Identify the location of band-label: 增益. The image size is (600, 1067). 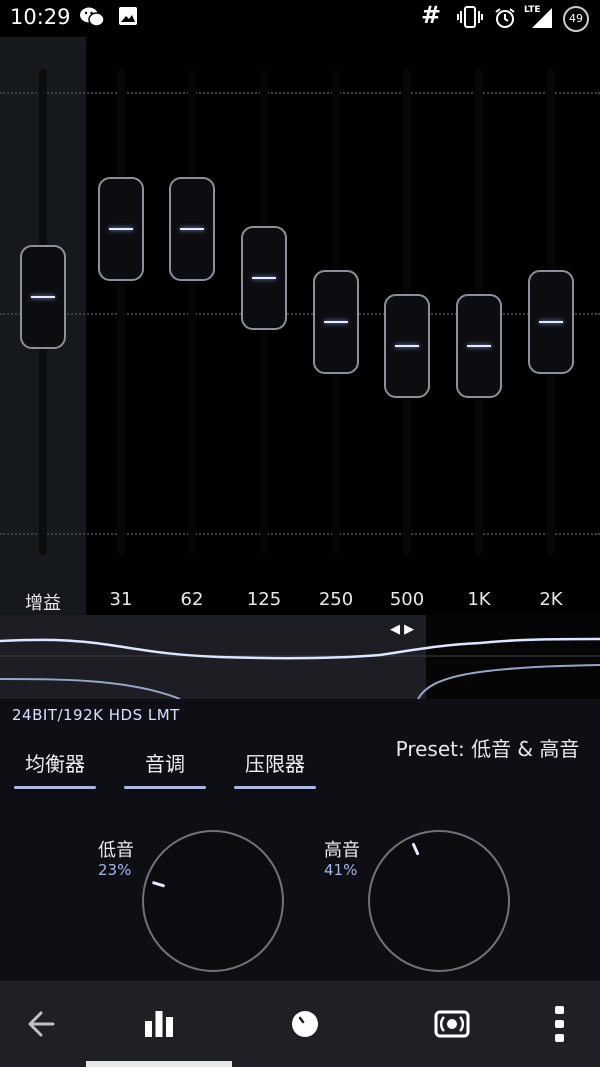
(43, 603).